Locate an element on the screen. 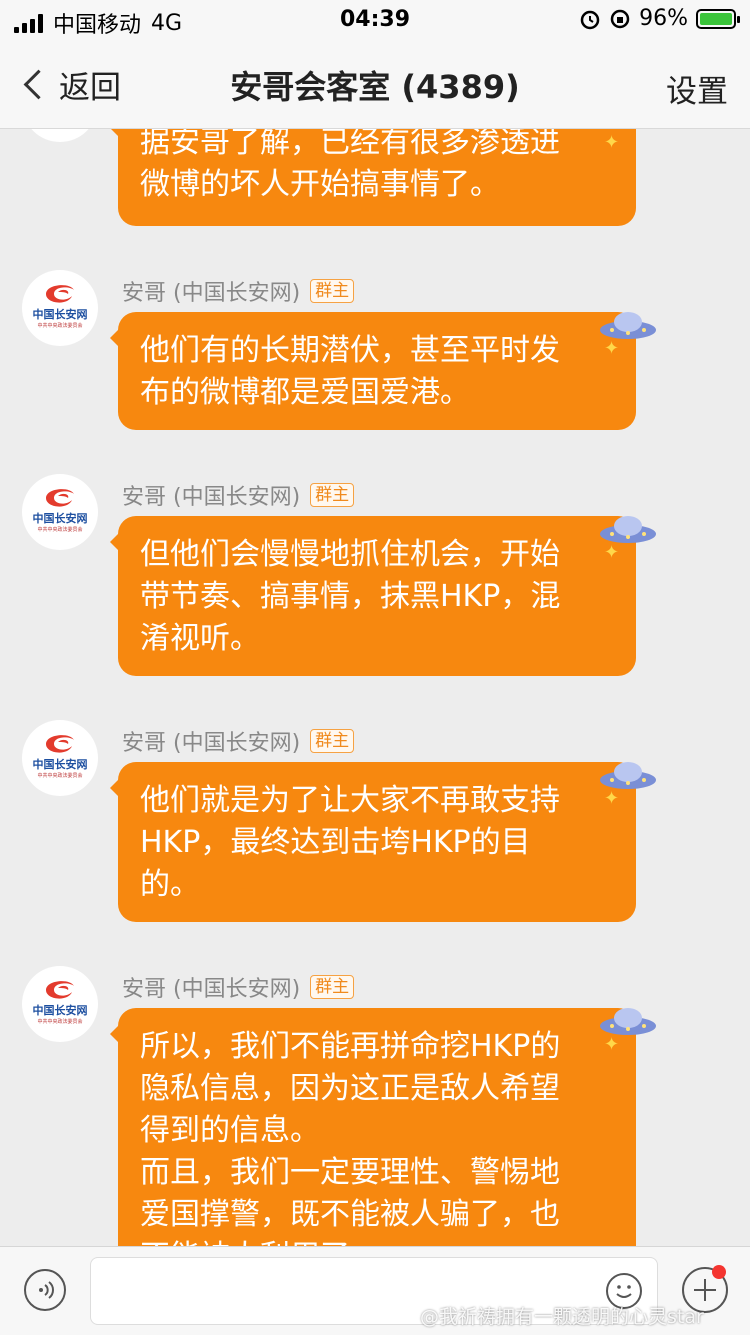 The height and width of the screenshot is (1335, 750). message-bubble: 他们有的长期潜伏，甚至平时发 布的微博都是爱国爱港。 is located at coordinates (373, 371).